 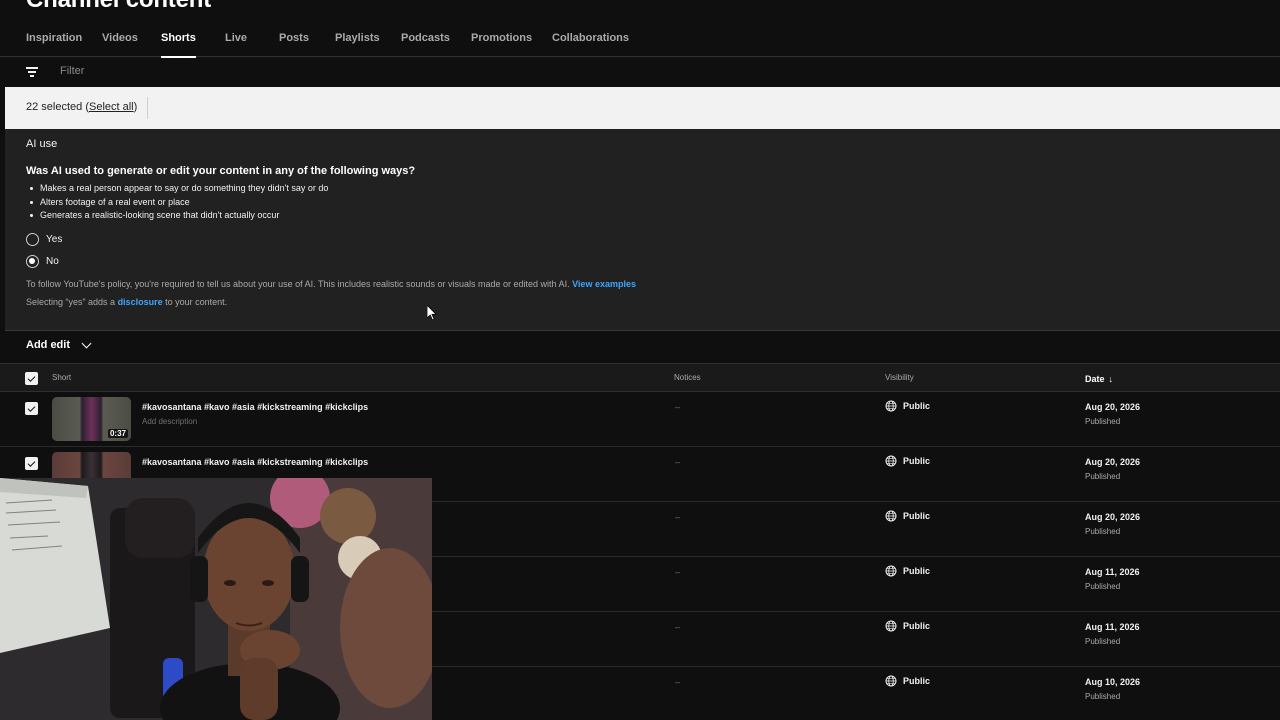 I want to click on radio-no-label: No, so click(x=52, y=261).